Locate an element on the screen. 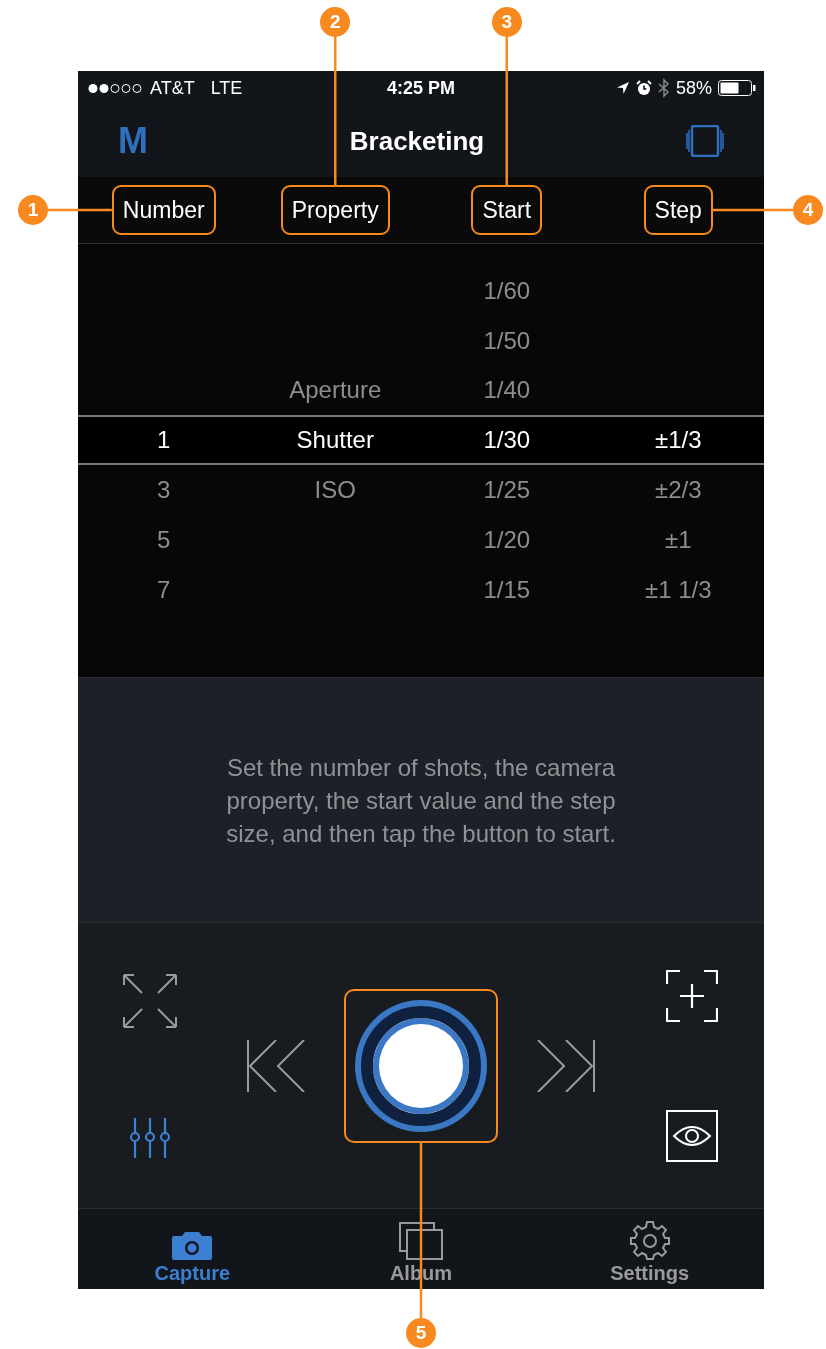 The width and height of the screenshot is (826, 1349). leader-line is located at coordinates (80, 210).